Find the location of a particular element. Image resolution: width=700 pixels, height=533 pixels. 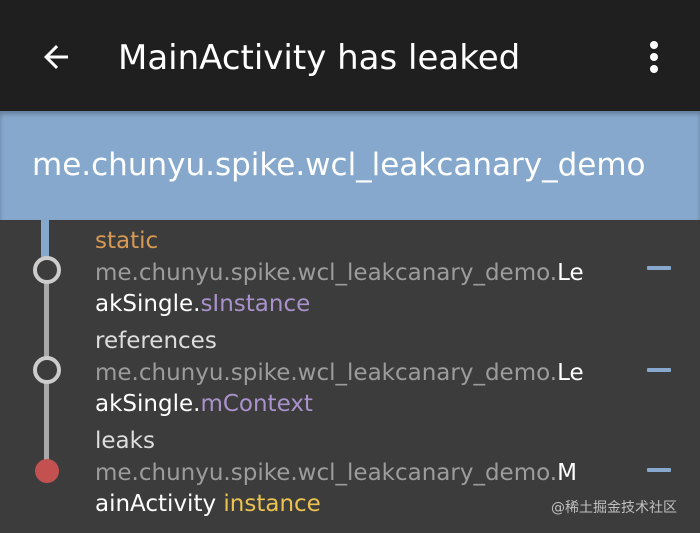

back-button is located at coordinates (56, 57).